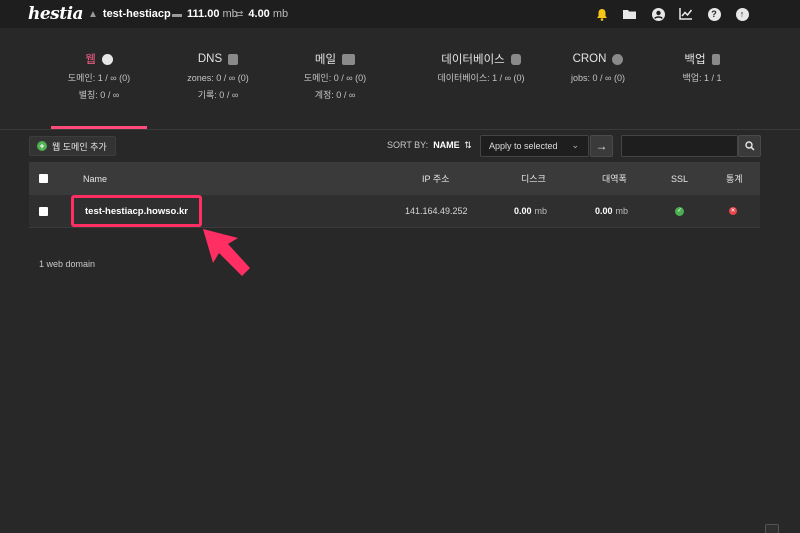  I want to click on row-bandwidth-unit: mb, so click(622, 211).